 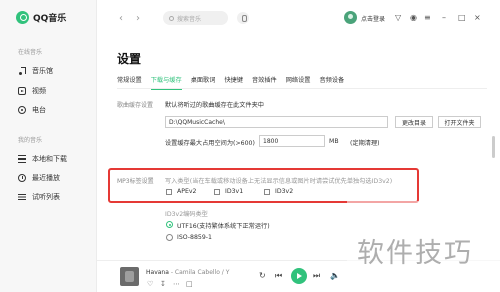 I want to click on encoding-label: ID3v2编码类型, so click(x=186, y=214).